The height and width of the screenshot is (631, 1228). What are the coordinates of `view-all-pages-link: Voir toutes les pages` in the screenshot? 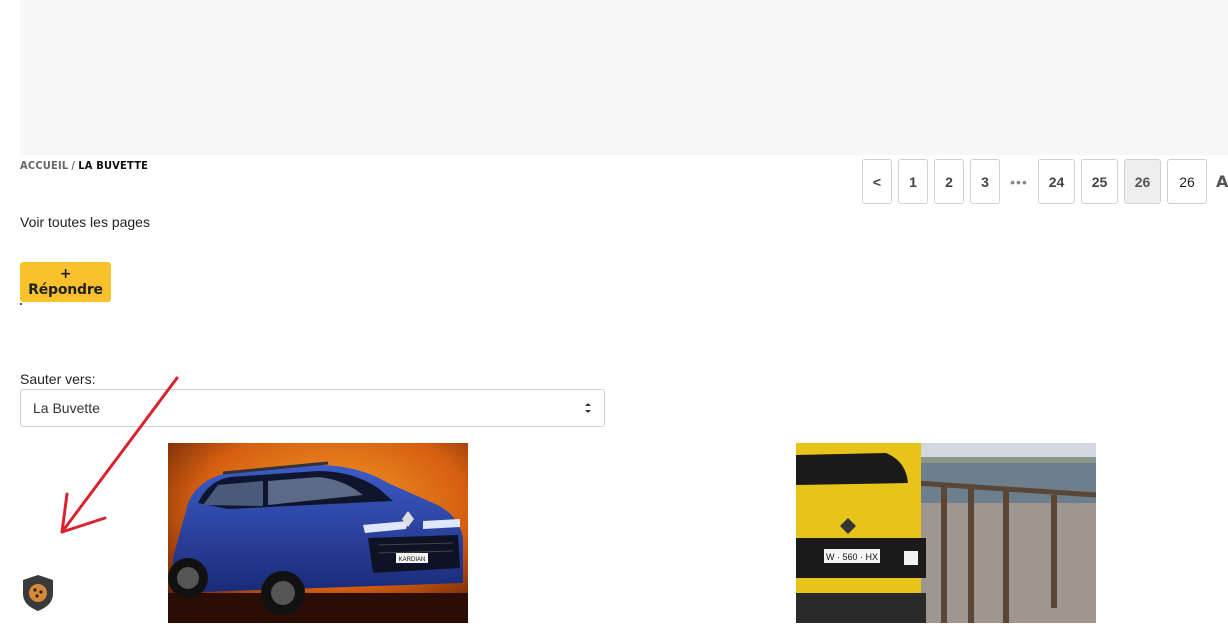 It's located at (85, 222).